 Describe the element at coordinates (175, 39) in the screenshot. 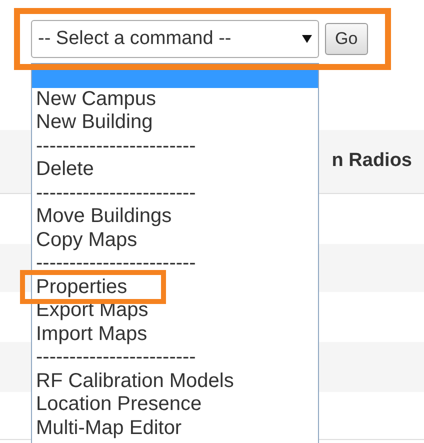

I see `command-select: -- Select a command --` at that location.